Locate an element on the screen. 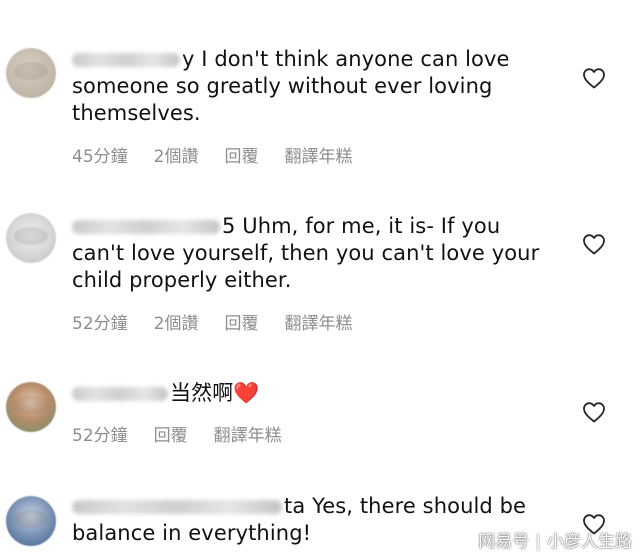 Image resolution: width=640 pixels, height=560 pixels. comment-text: 当然啊❤️ is located at coordinates (312, 393).